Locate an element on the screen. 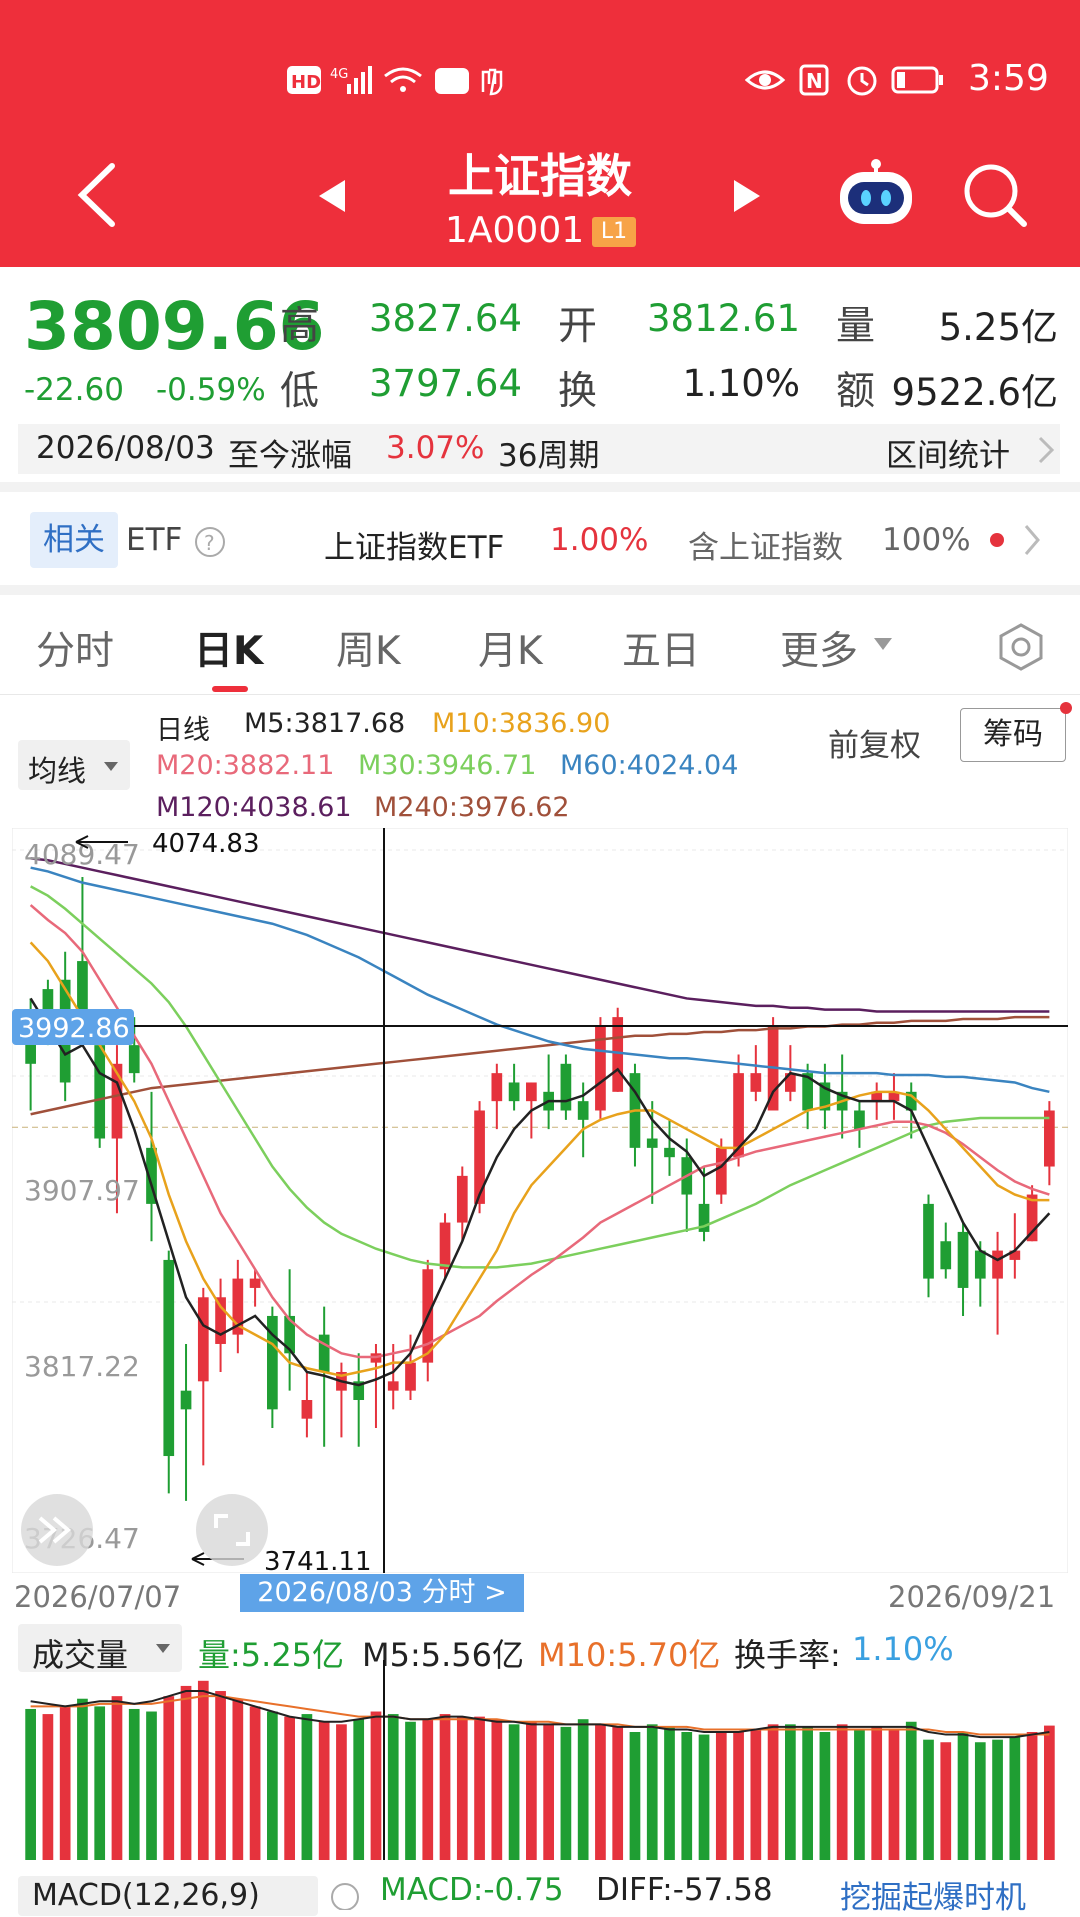 Image resolution: width=1080 pixels, height=1917 pixels. holding-label: 含上证指数 is located at coordinates (765, 548).